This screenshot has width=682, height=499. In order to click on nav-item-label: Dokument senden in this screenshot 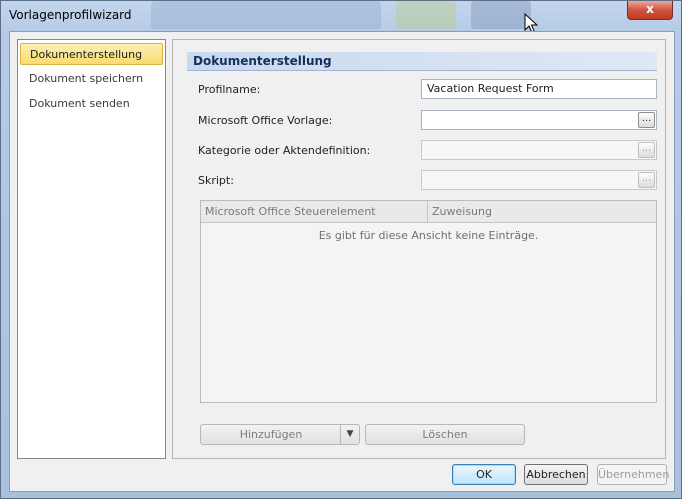, I will do `click(79, 103)`.